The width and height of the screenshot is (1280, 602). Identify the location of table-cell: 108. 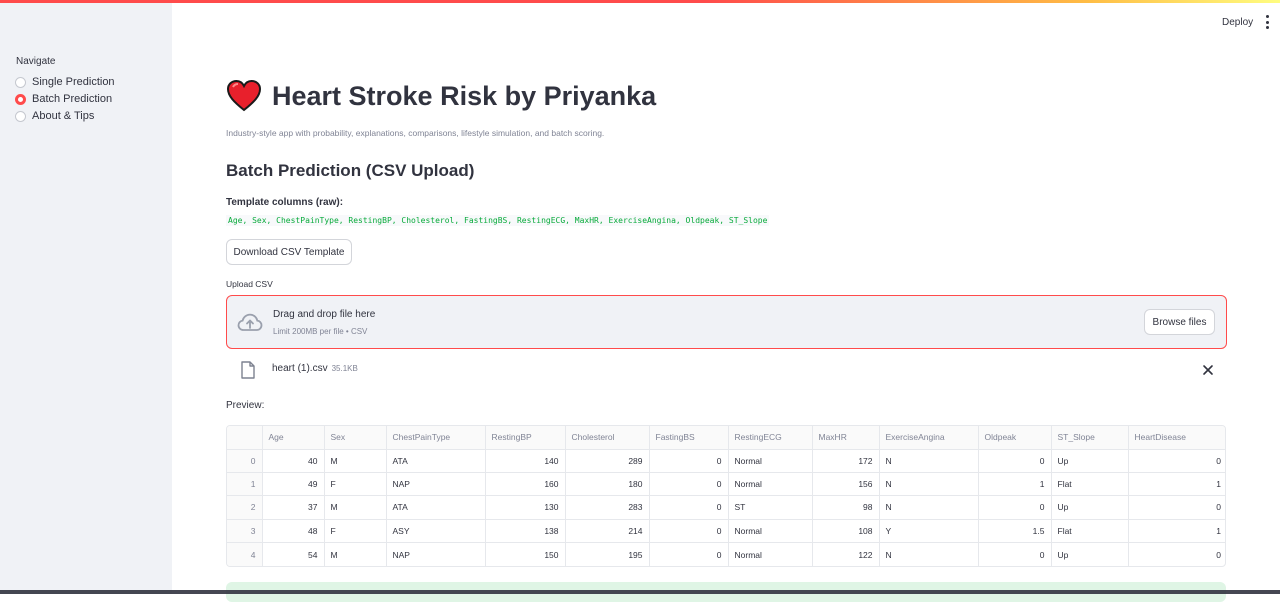
(846, 531).